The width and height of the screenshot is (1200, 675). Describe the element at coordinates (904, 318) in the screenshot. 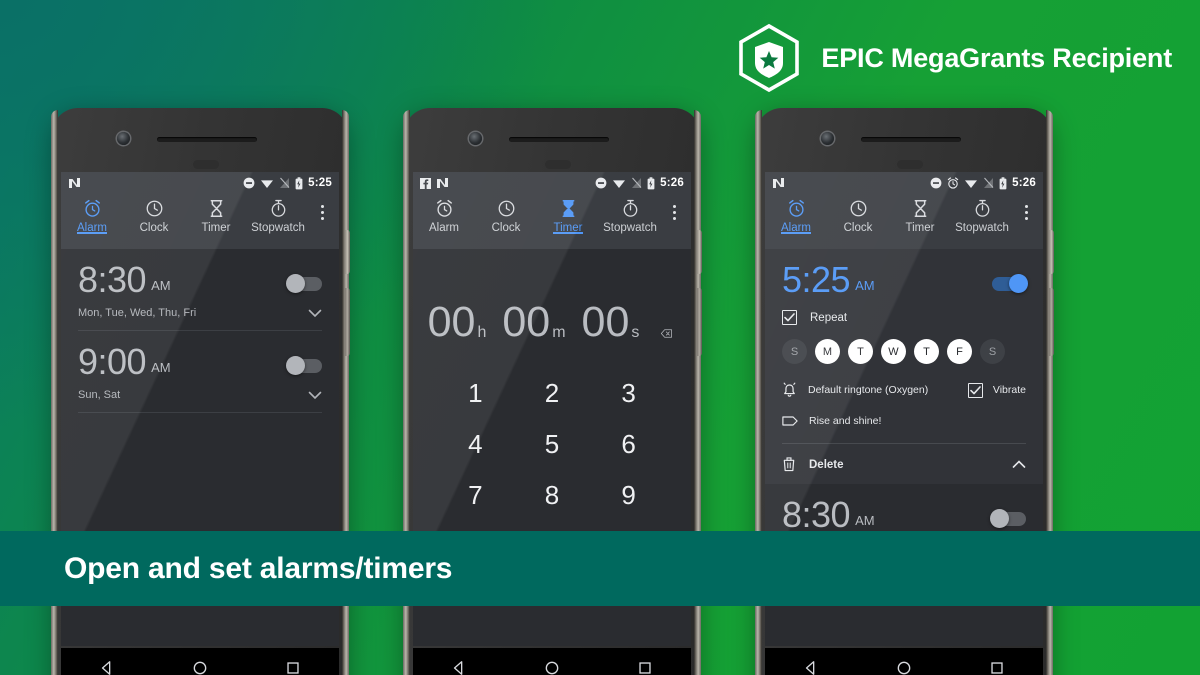

I see `repeat-row: Repeat` at that location.